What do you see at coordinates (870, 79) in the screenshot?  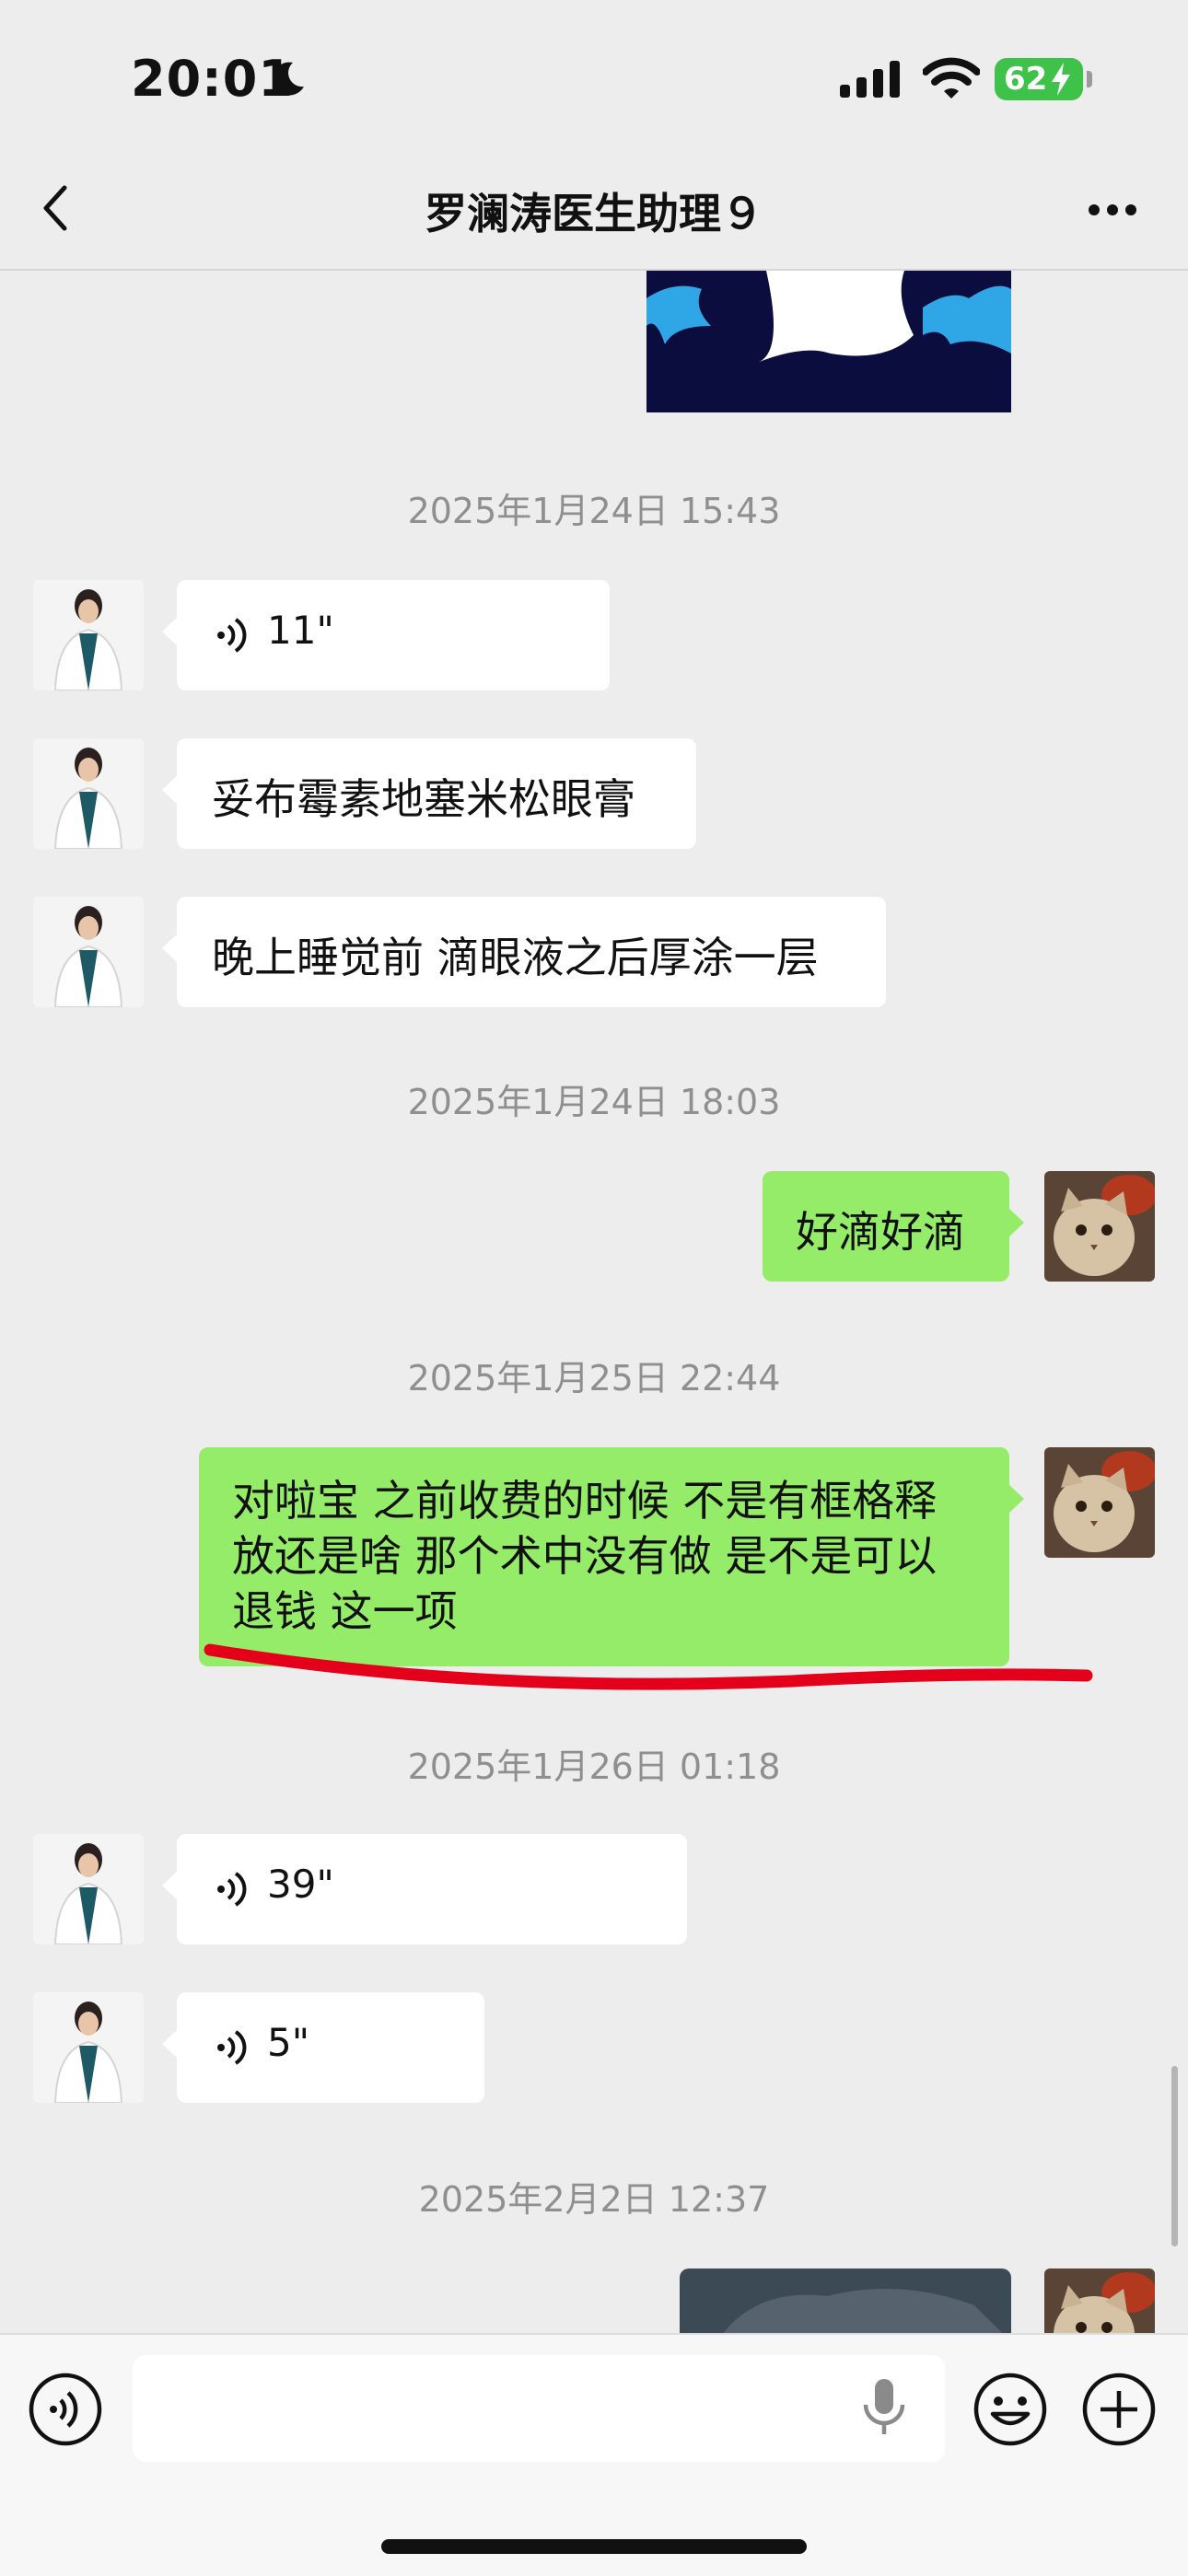 I see `cellular-signal-icon` at bounding box center [870, 79].